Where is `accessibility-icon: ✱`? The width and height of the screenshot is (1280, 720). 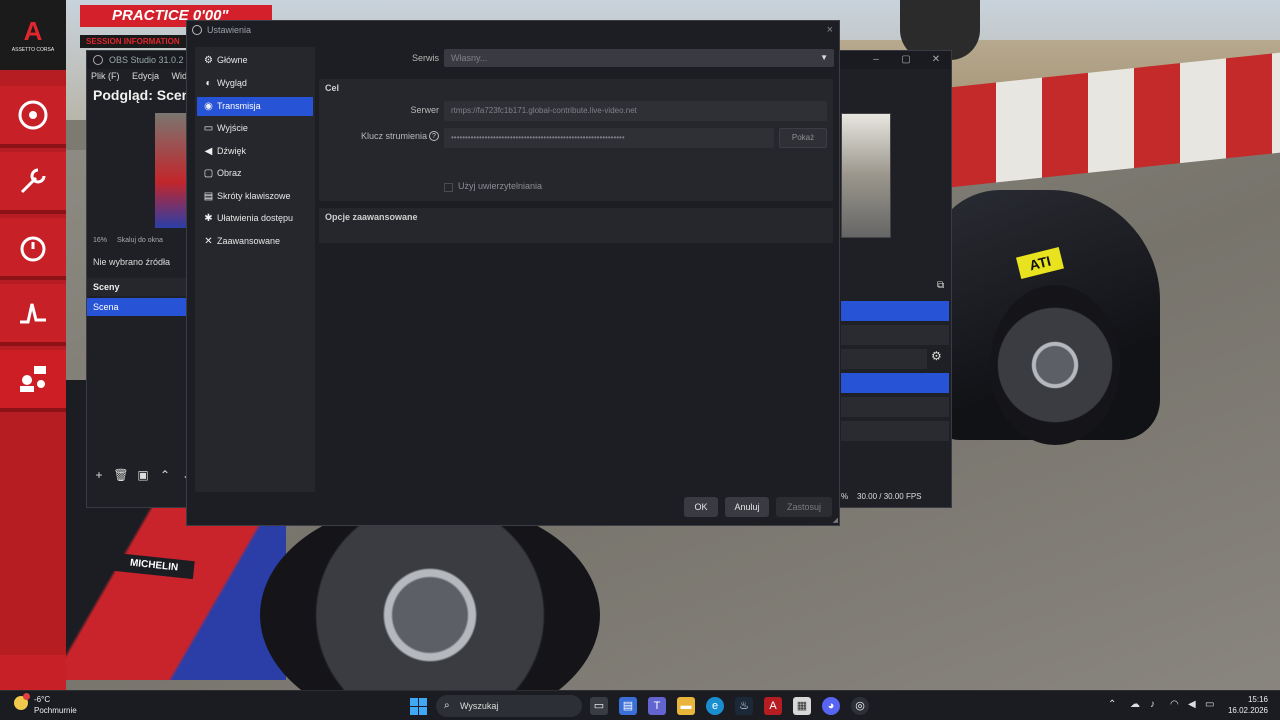
accessibility-icon: ✱ is located at coordinates (208, 218).